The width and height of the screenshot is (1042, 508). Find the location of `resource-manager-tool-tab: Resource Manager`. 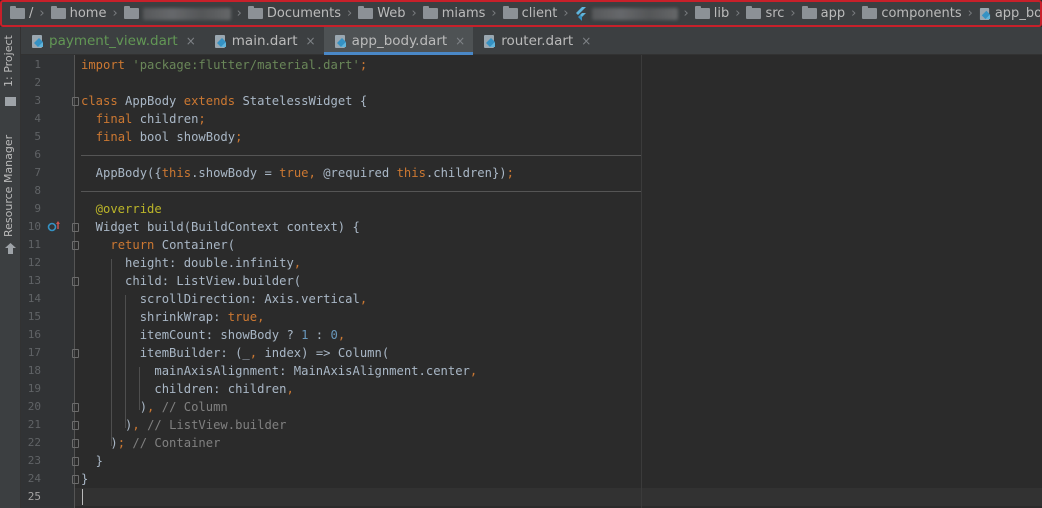

resource-manager-tool-tab: Resource Manager is located at coordinates (8, 186).